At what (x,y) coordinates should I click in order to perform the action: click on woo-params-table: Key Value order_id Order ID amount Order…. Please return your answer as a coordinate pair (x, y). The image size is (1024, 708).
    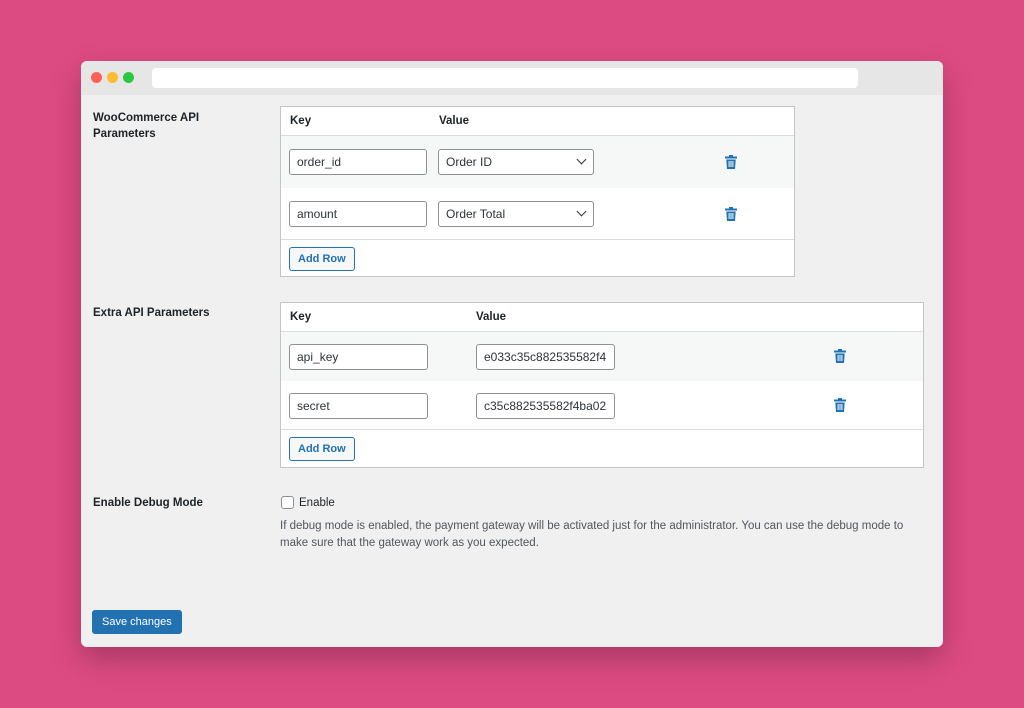
    Looking at the image, I should click on (537, 191).